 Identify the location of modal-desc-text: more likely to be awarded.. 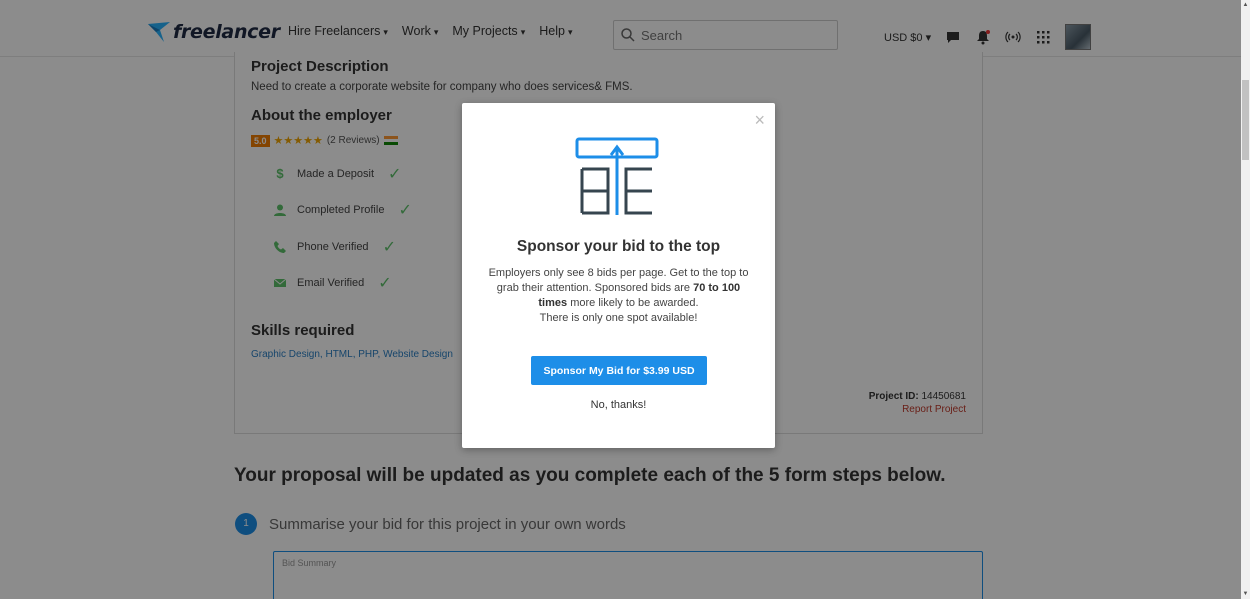
(633, 303).